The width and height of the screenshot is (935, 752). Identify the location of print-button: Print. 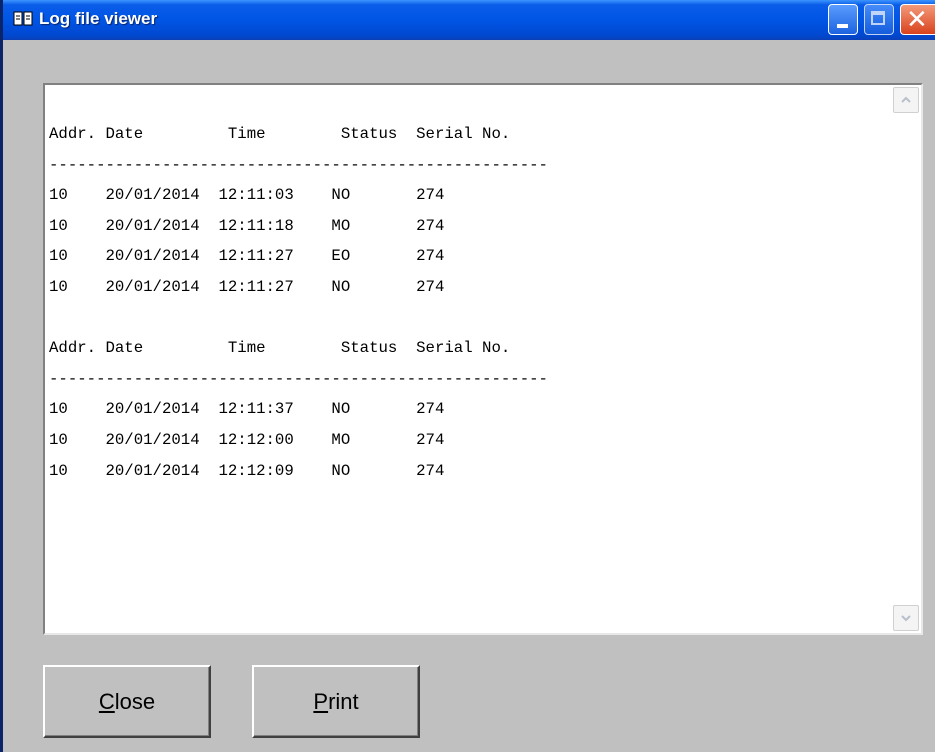
(336, 701).